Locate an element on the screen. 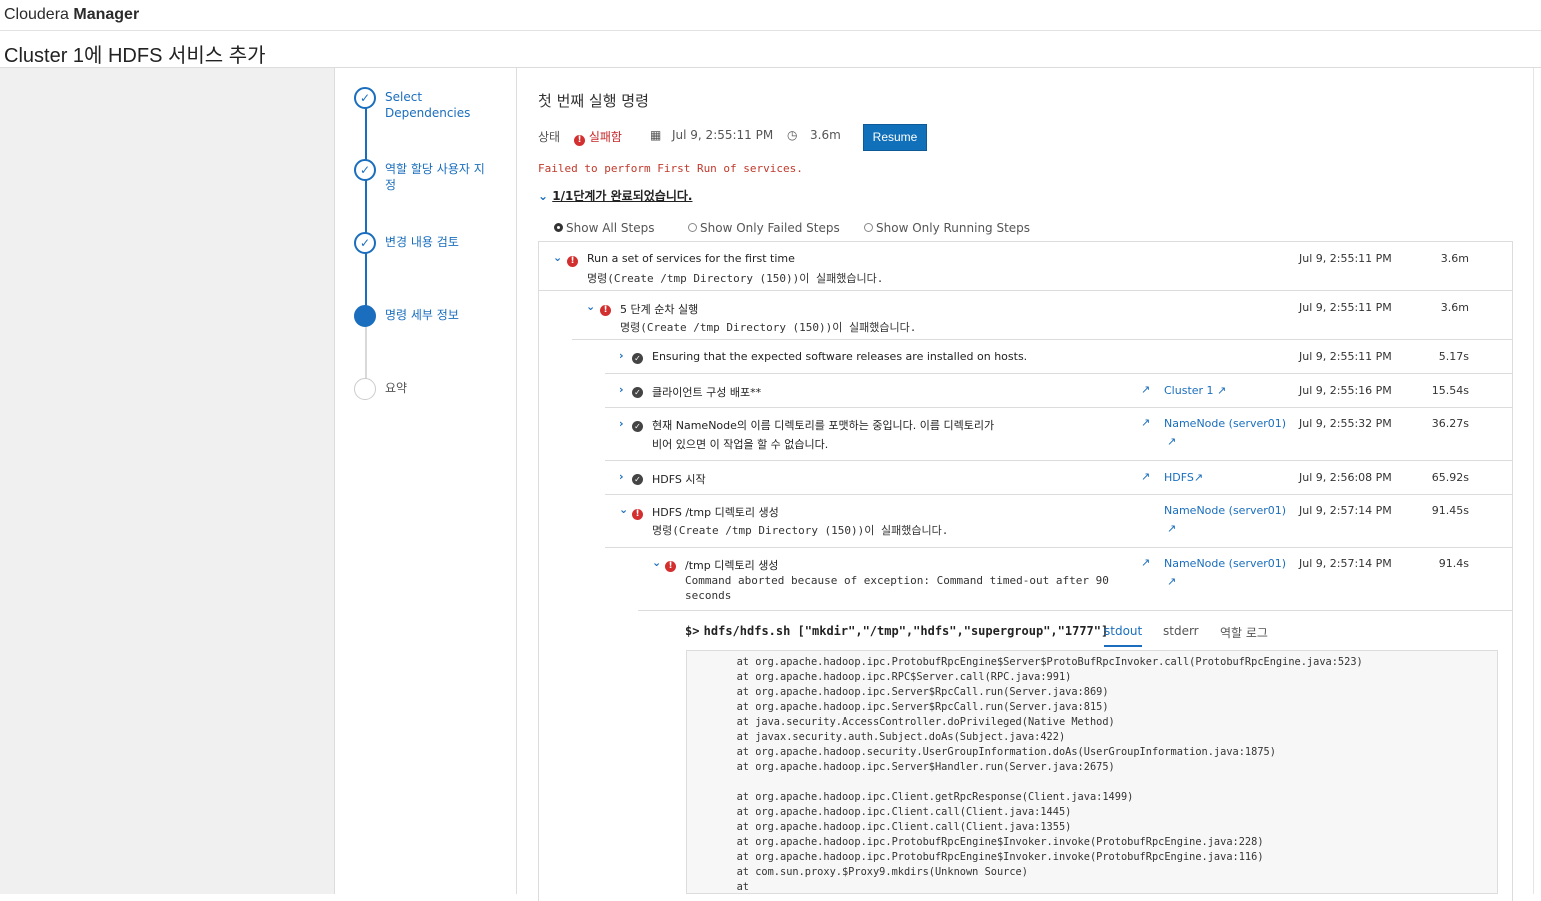 The image size is (1541, 901). wizard-step-label: 역할 할당 사용자 지정 is located at coordinates (435, 177).